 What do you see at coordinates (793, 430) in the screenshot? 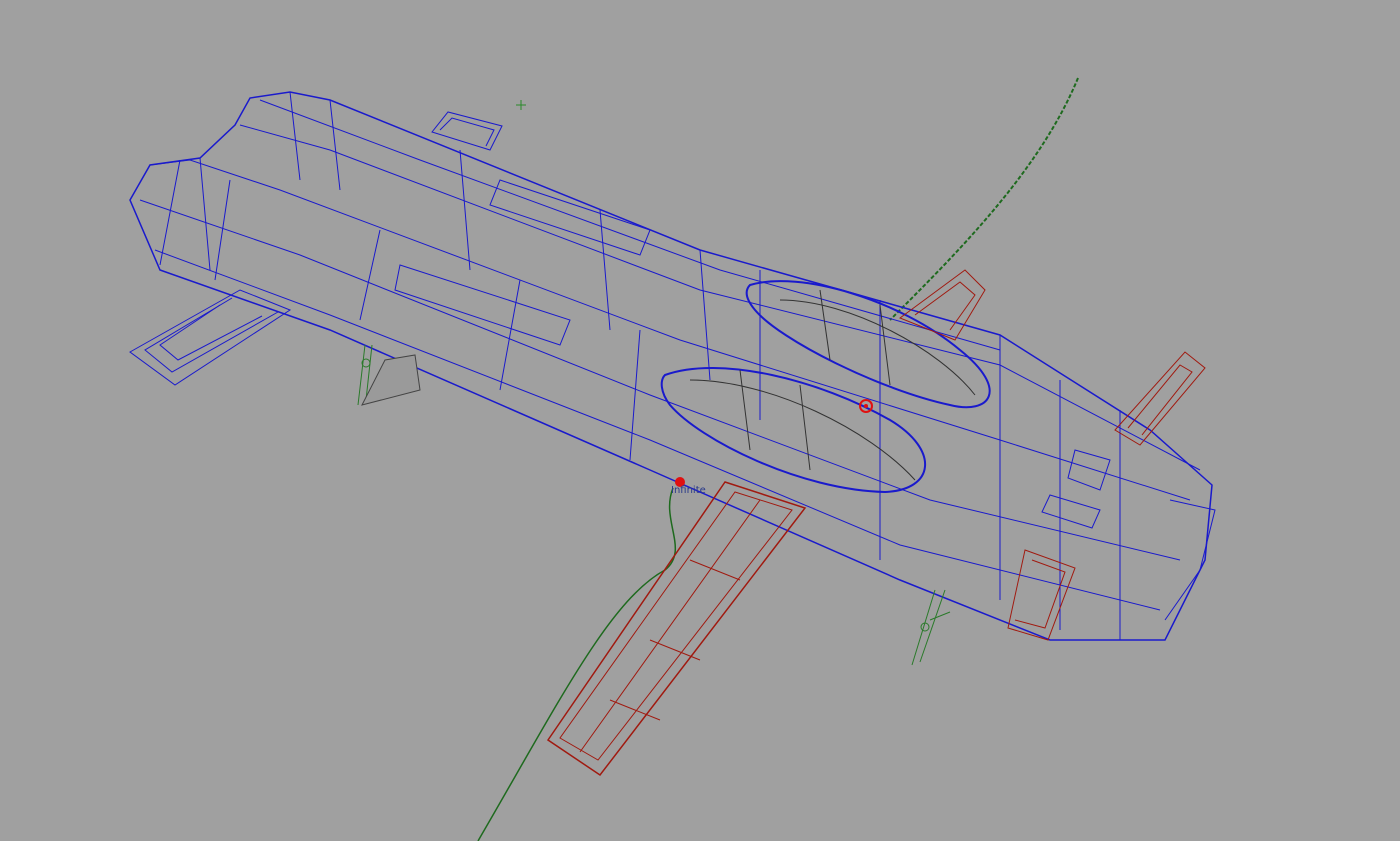
I see `cockpit-lower` at bounding box center [793, 430].